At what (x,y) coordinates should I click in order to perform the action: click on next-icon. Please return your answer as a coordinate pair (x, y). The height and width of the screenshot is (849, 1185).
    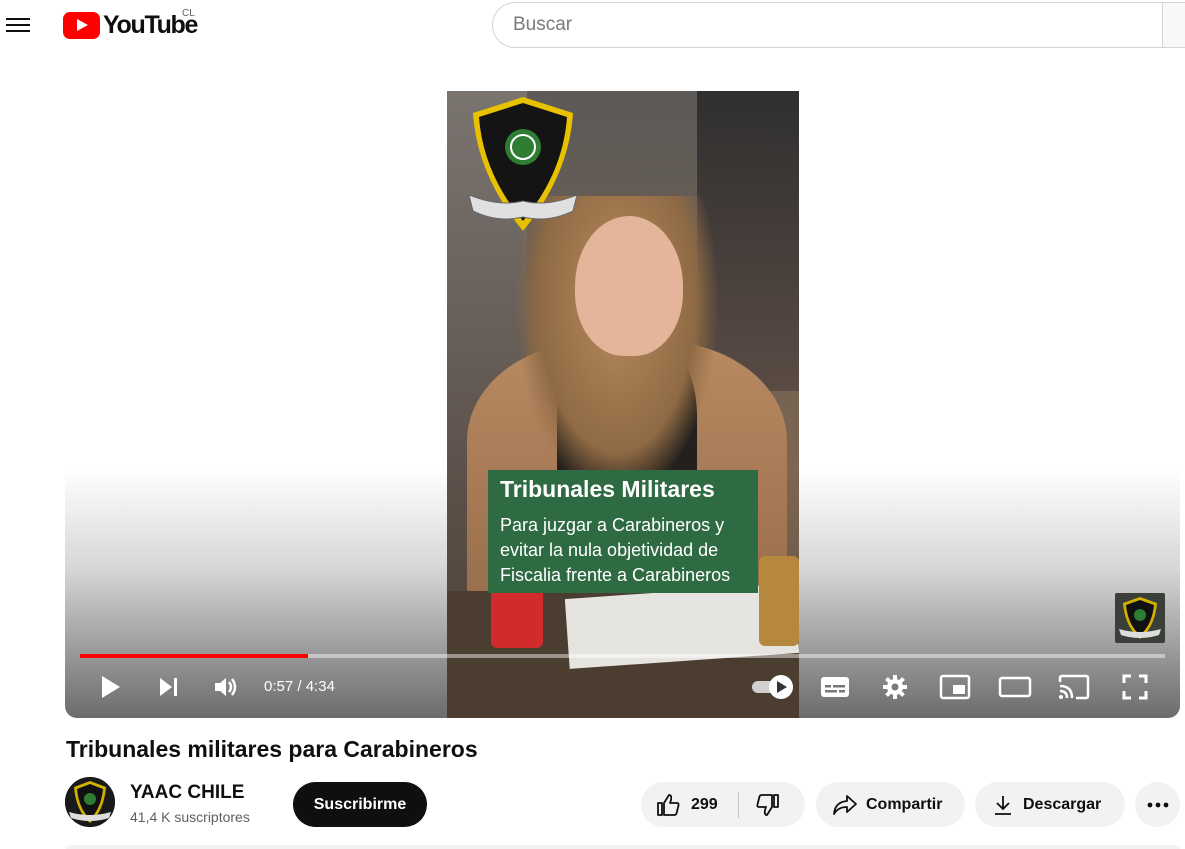
    Looking at the image, I should click on (168, 687).